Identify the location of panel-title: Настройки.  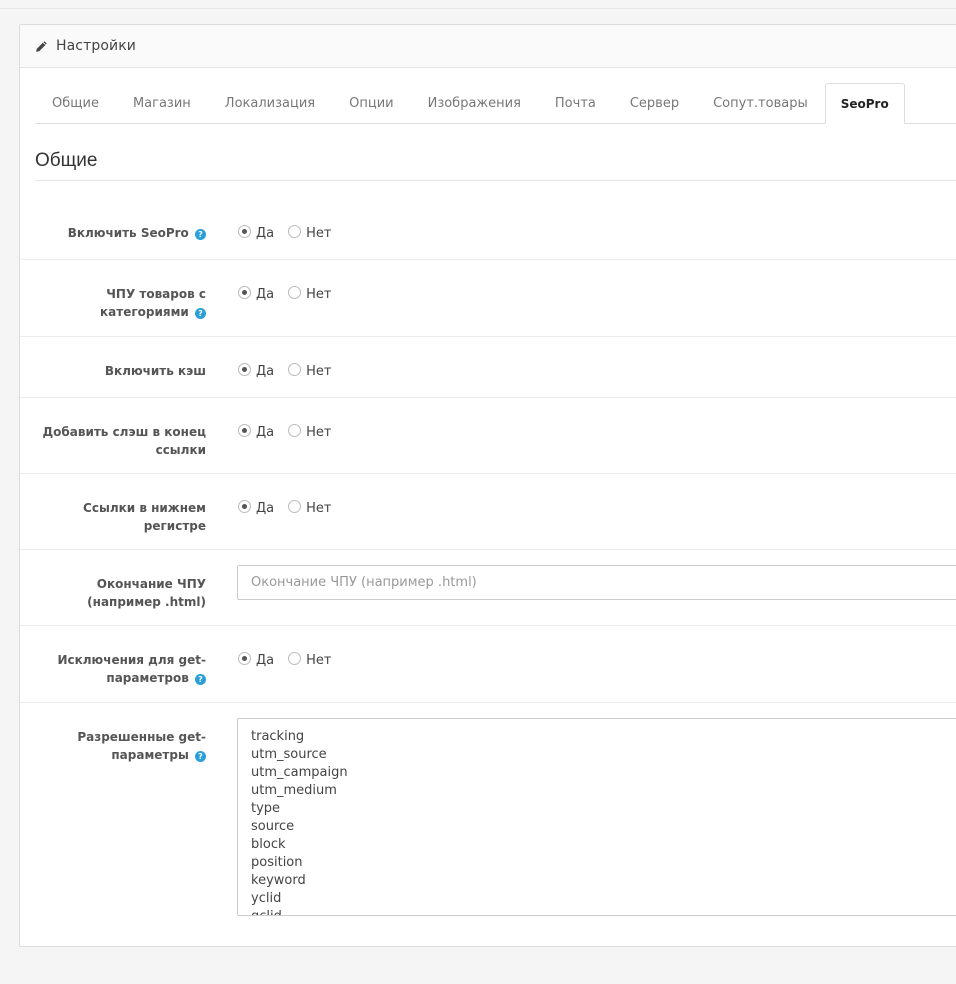
(96, 46).